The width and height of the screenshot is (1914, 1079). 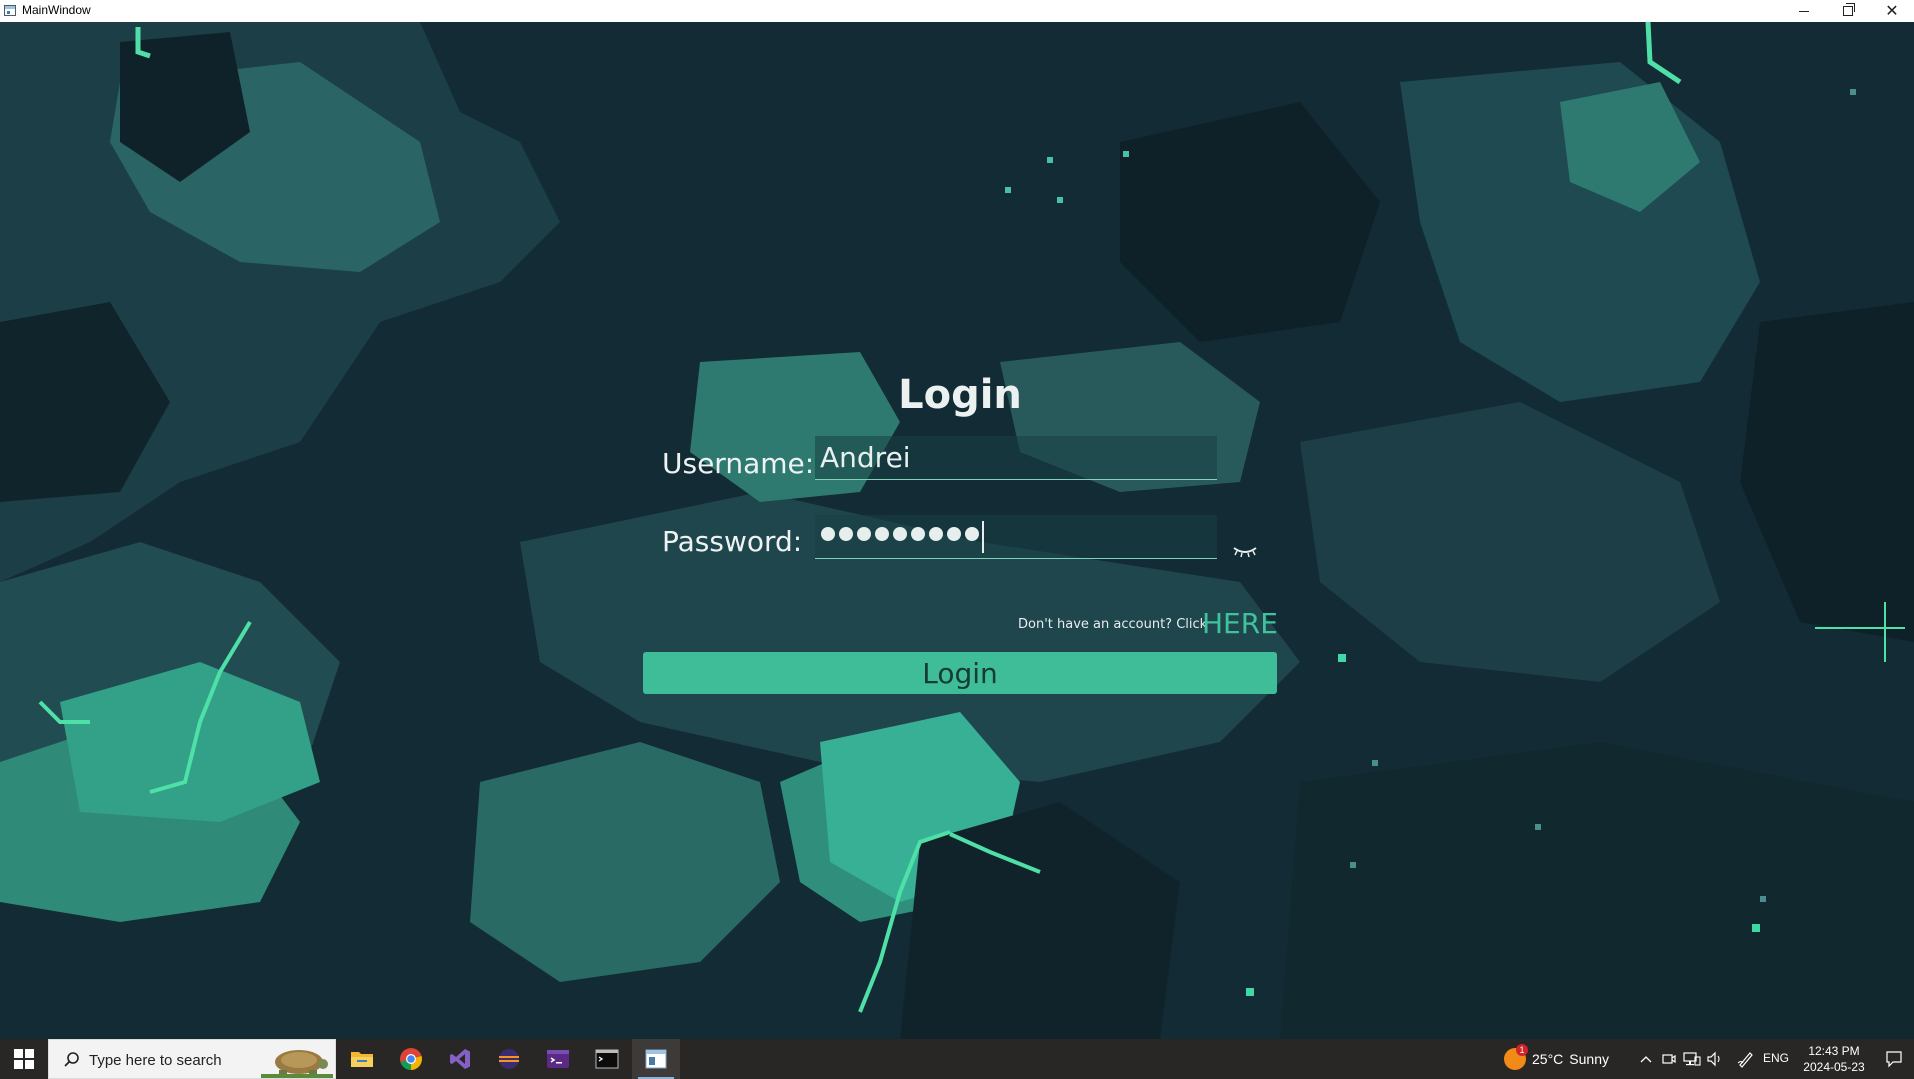 I want to click on notification-icon, so click(x=1894, y=1059).